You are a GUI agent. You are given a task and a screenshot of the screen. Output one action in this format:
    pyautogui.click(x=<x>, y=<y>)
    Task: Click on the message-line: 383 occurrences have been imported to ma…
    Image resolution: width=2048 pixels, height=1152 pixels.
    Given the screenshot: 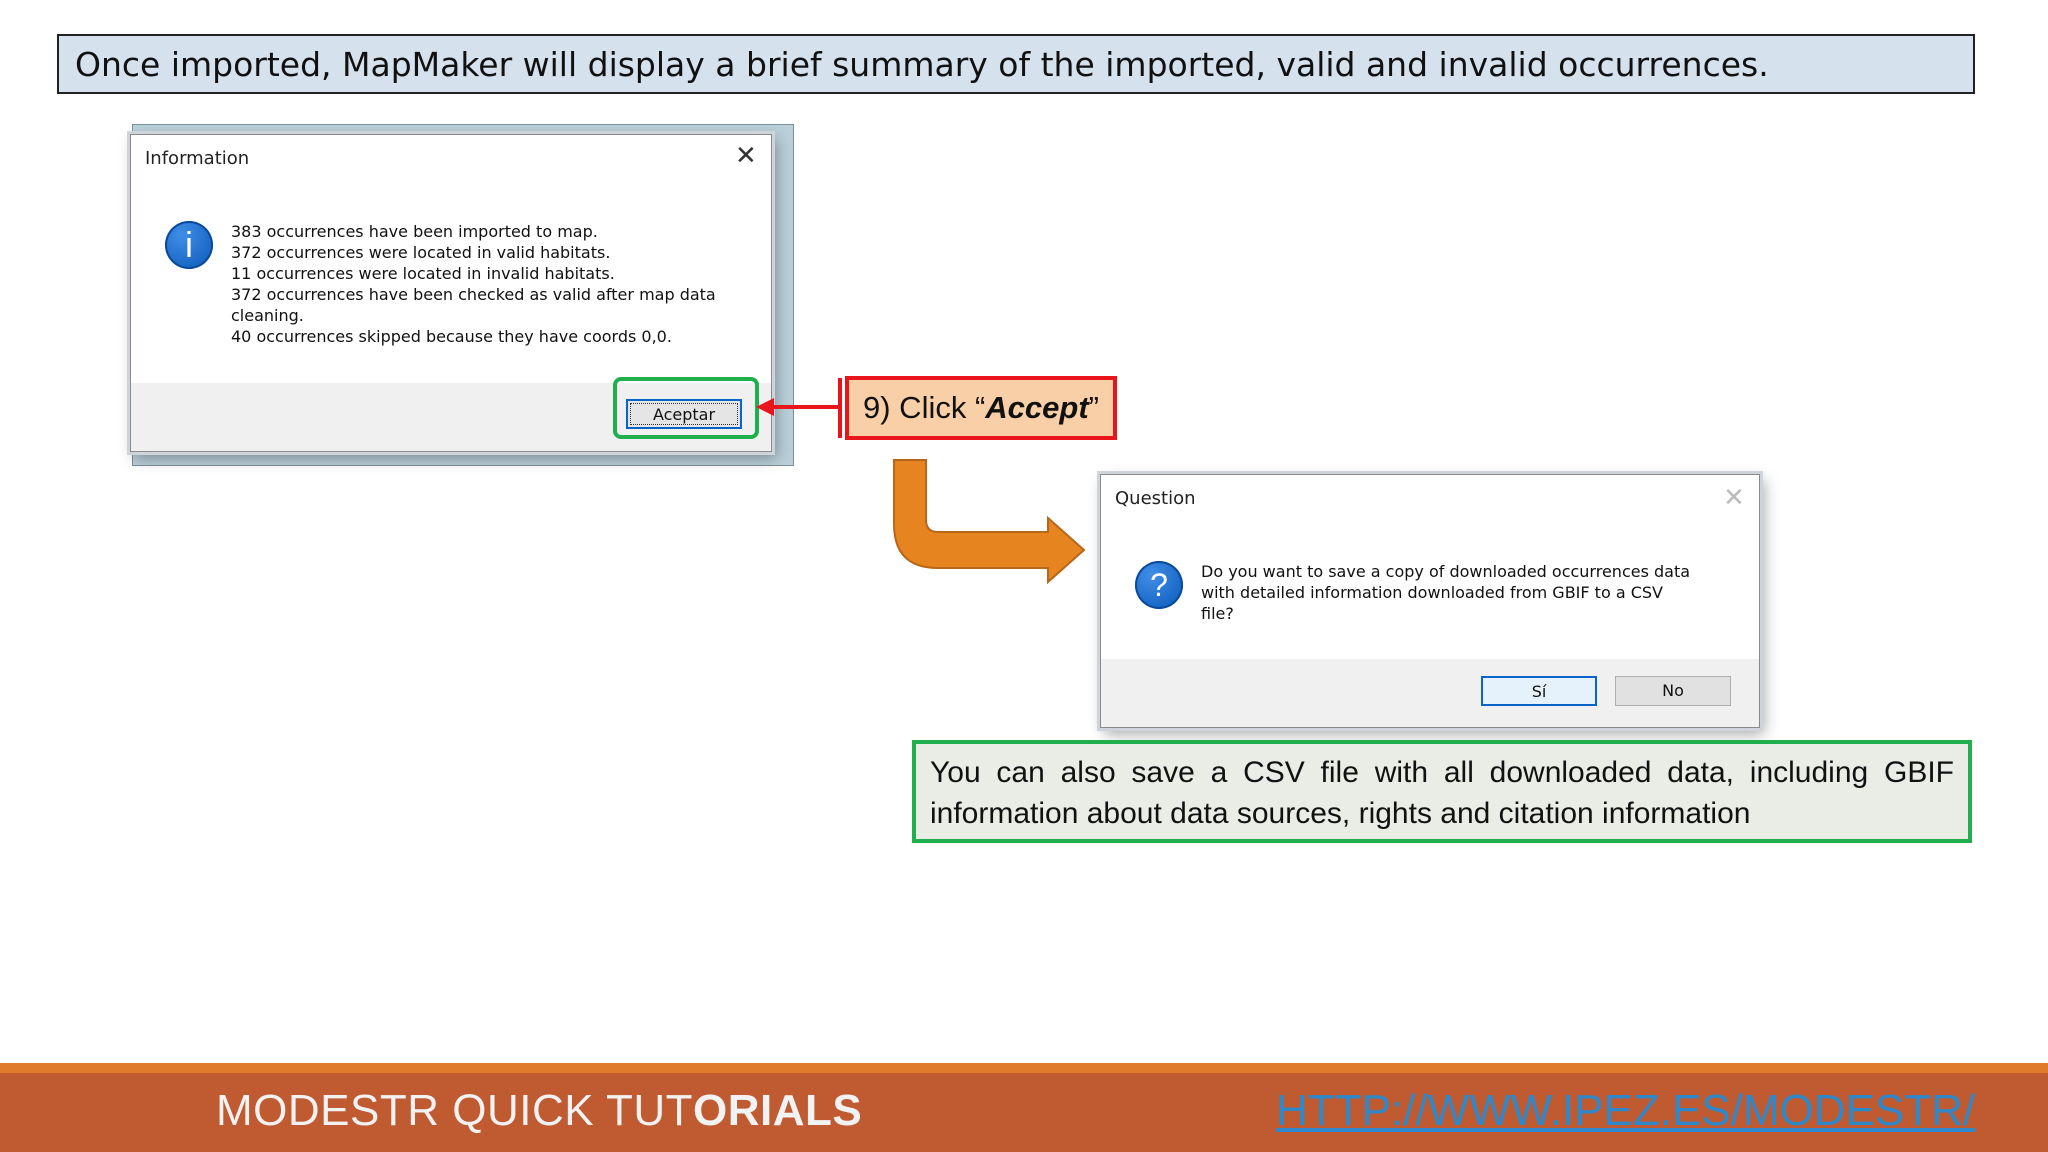 What is the action you would take?
    pyautogui.click(x=414, y=231)
    